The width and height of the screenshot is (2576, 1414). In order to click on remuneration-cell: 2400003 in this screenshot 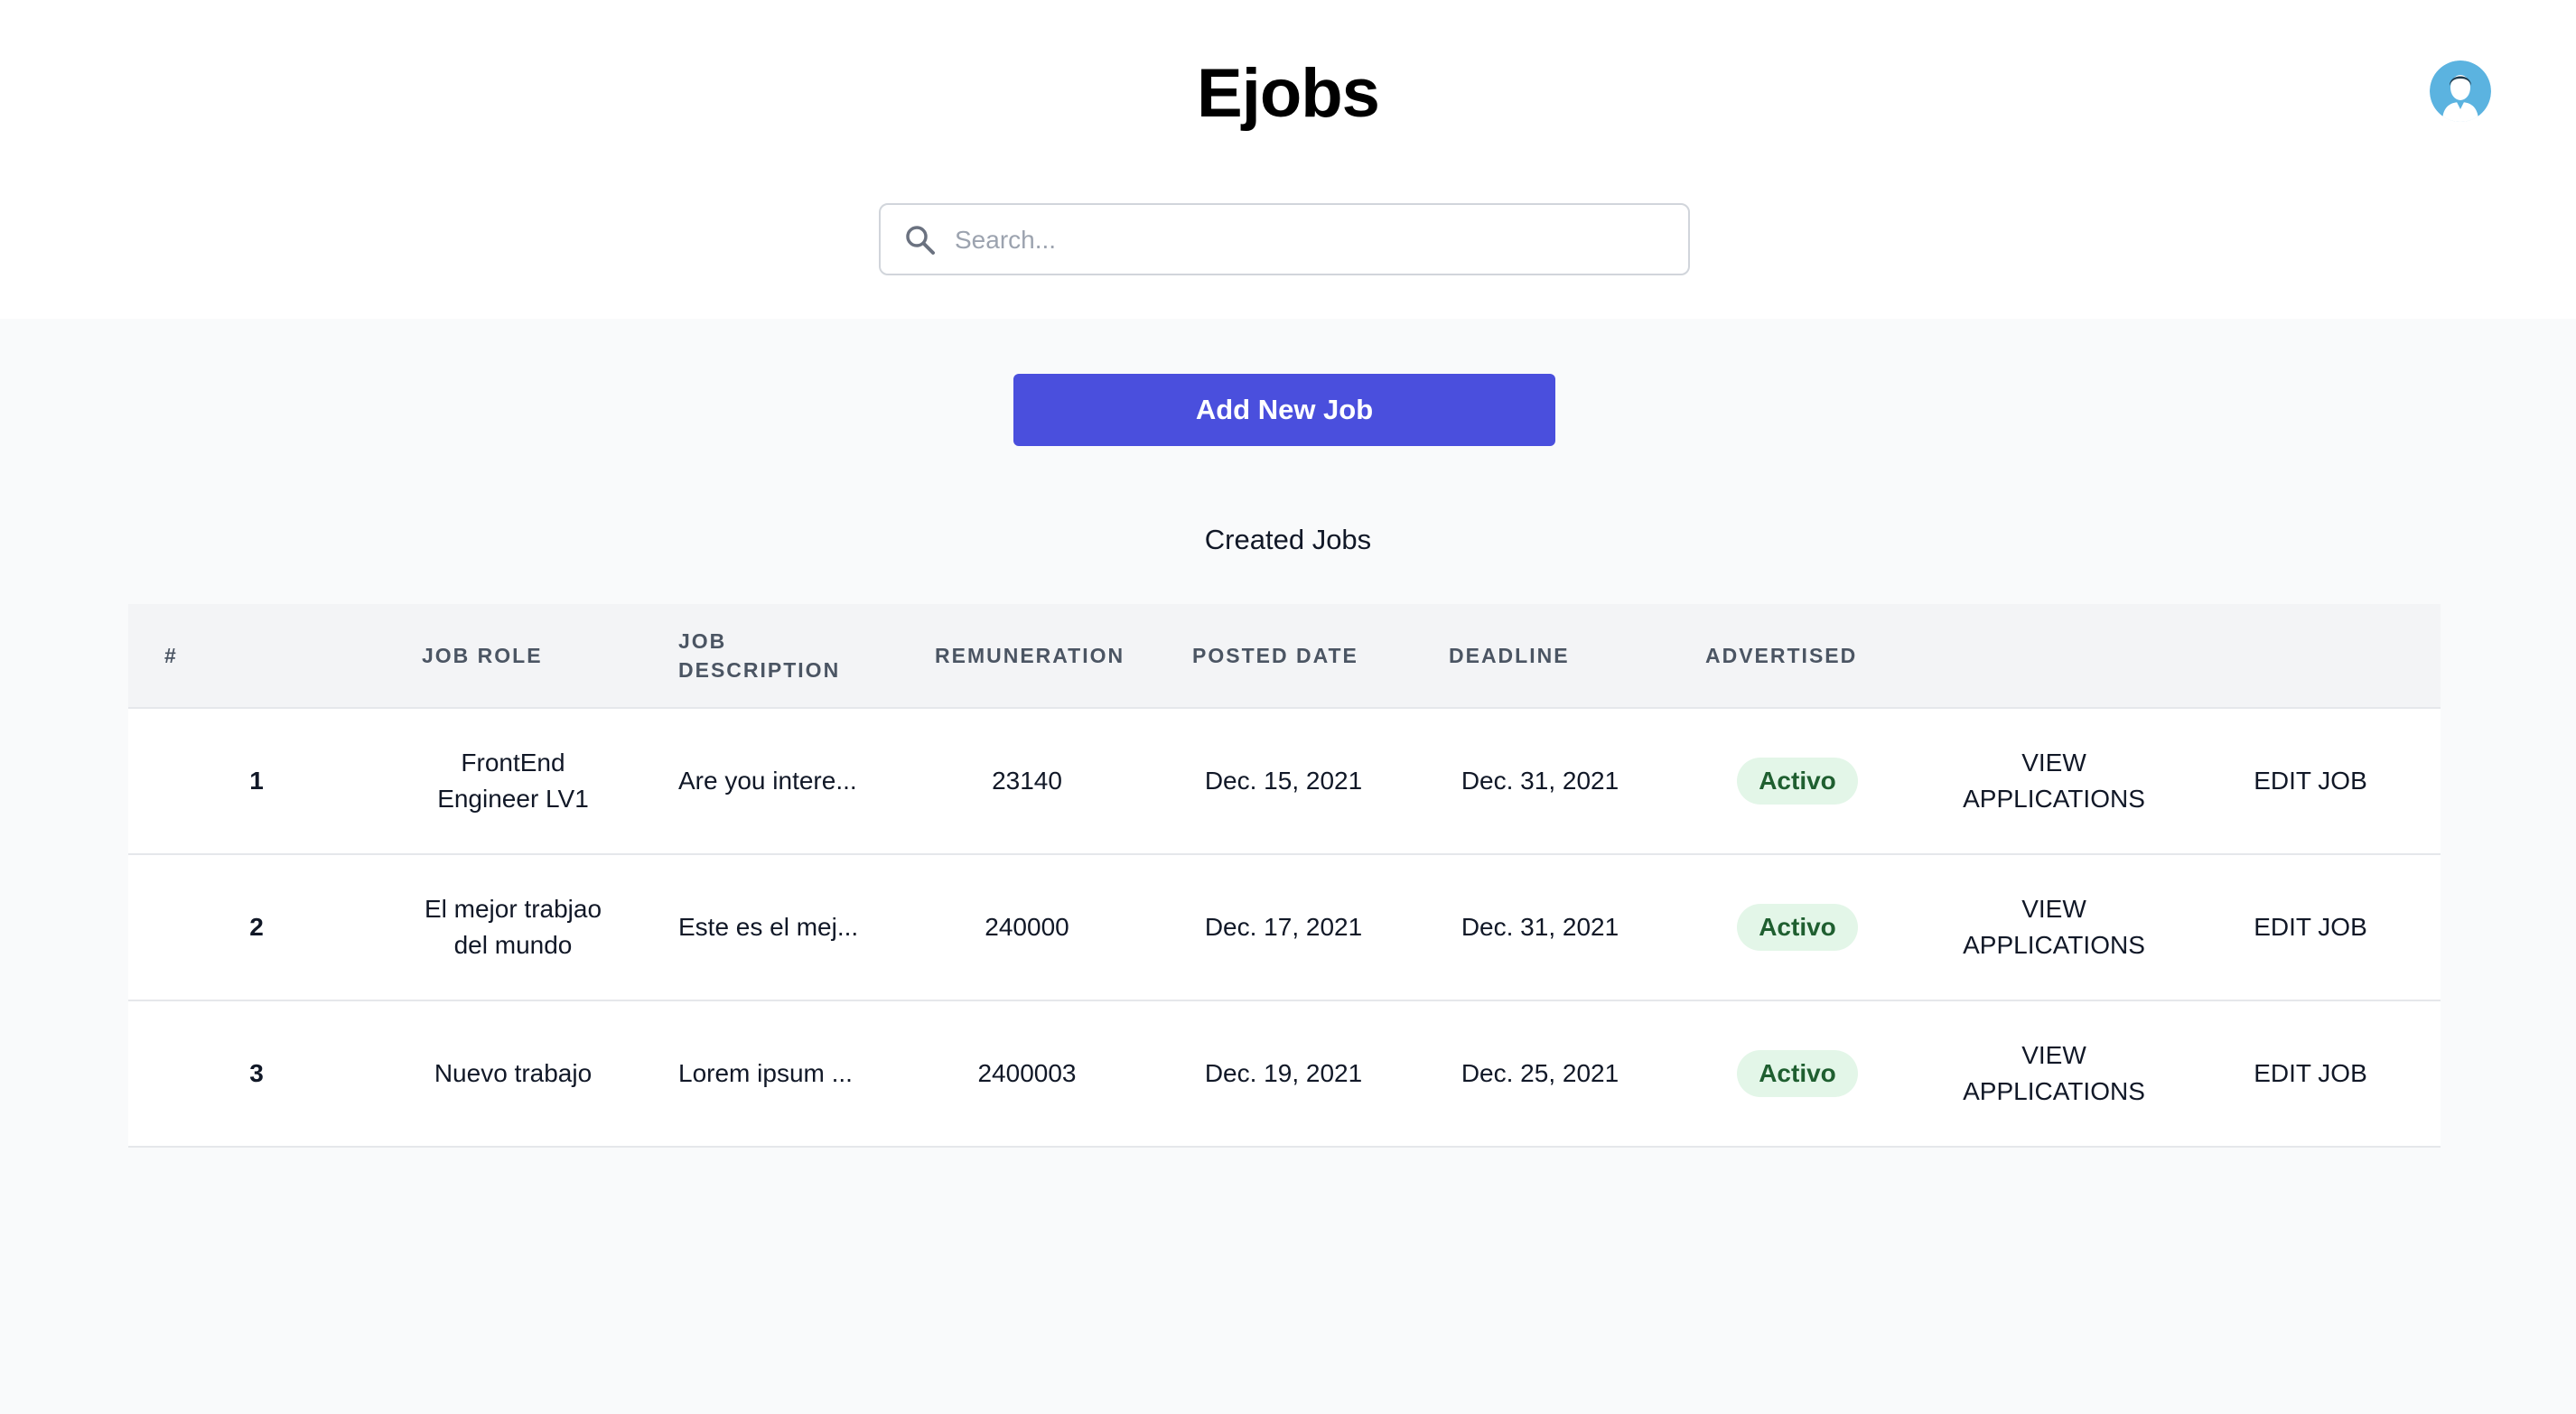, I will do `click(1027, 1073)`.